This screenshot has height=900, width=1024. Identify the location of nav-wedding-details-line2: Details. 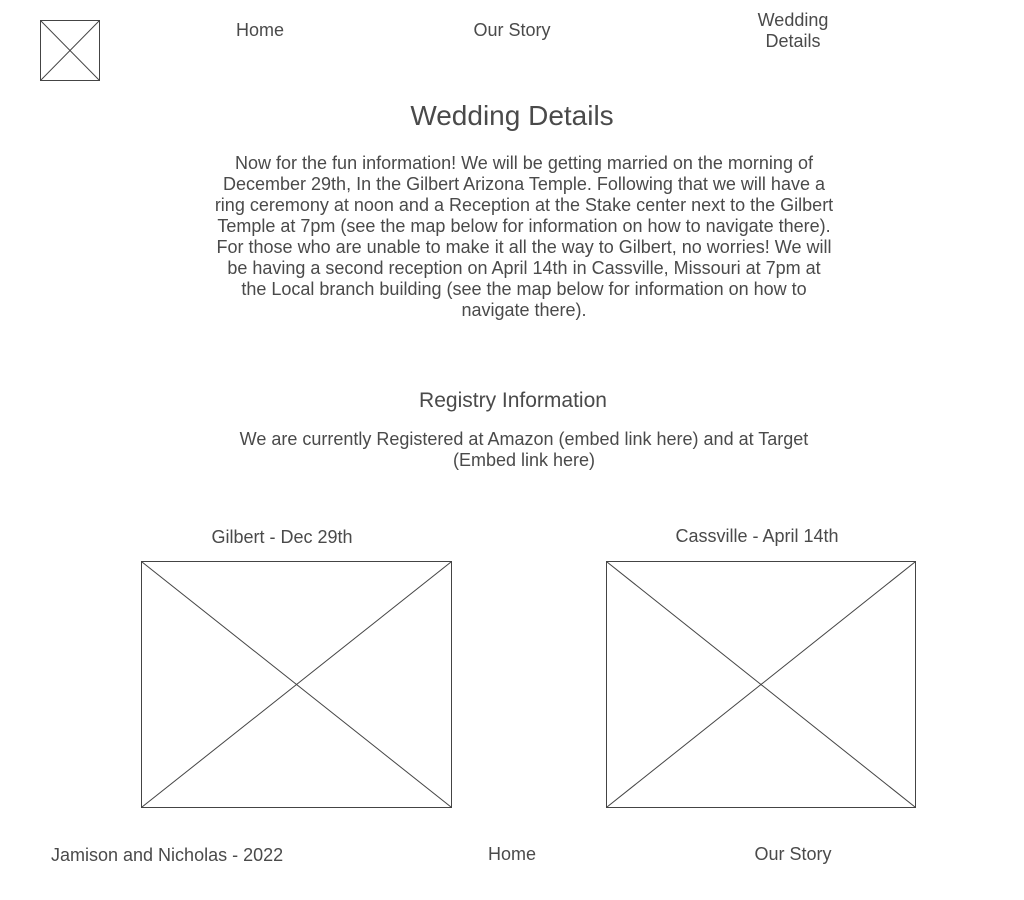
(793, 41).